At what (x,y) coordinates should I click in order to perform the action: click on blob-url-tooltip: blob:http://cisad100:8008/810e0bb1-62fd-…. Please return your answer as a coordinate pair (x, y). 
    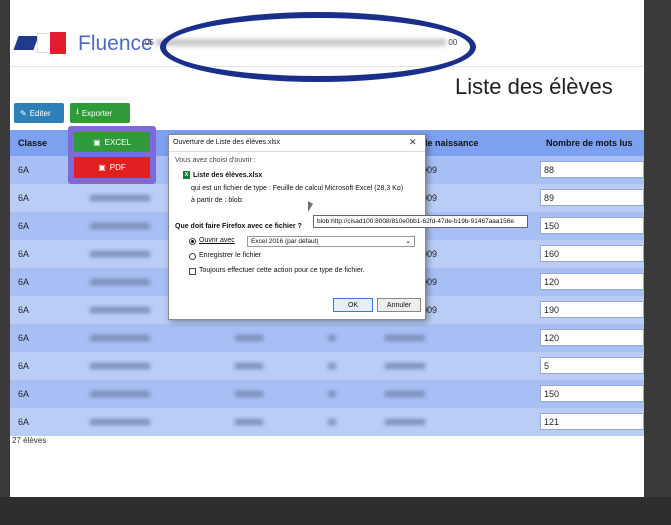
    Looking at the image, I should click on (420, 221).